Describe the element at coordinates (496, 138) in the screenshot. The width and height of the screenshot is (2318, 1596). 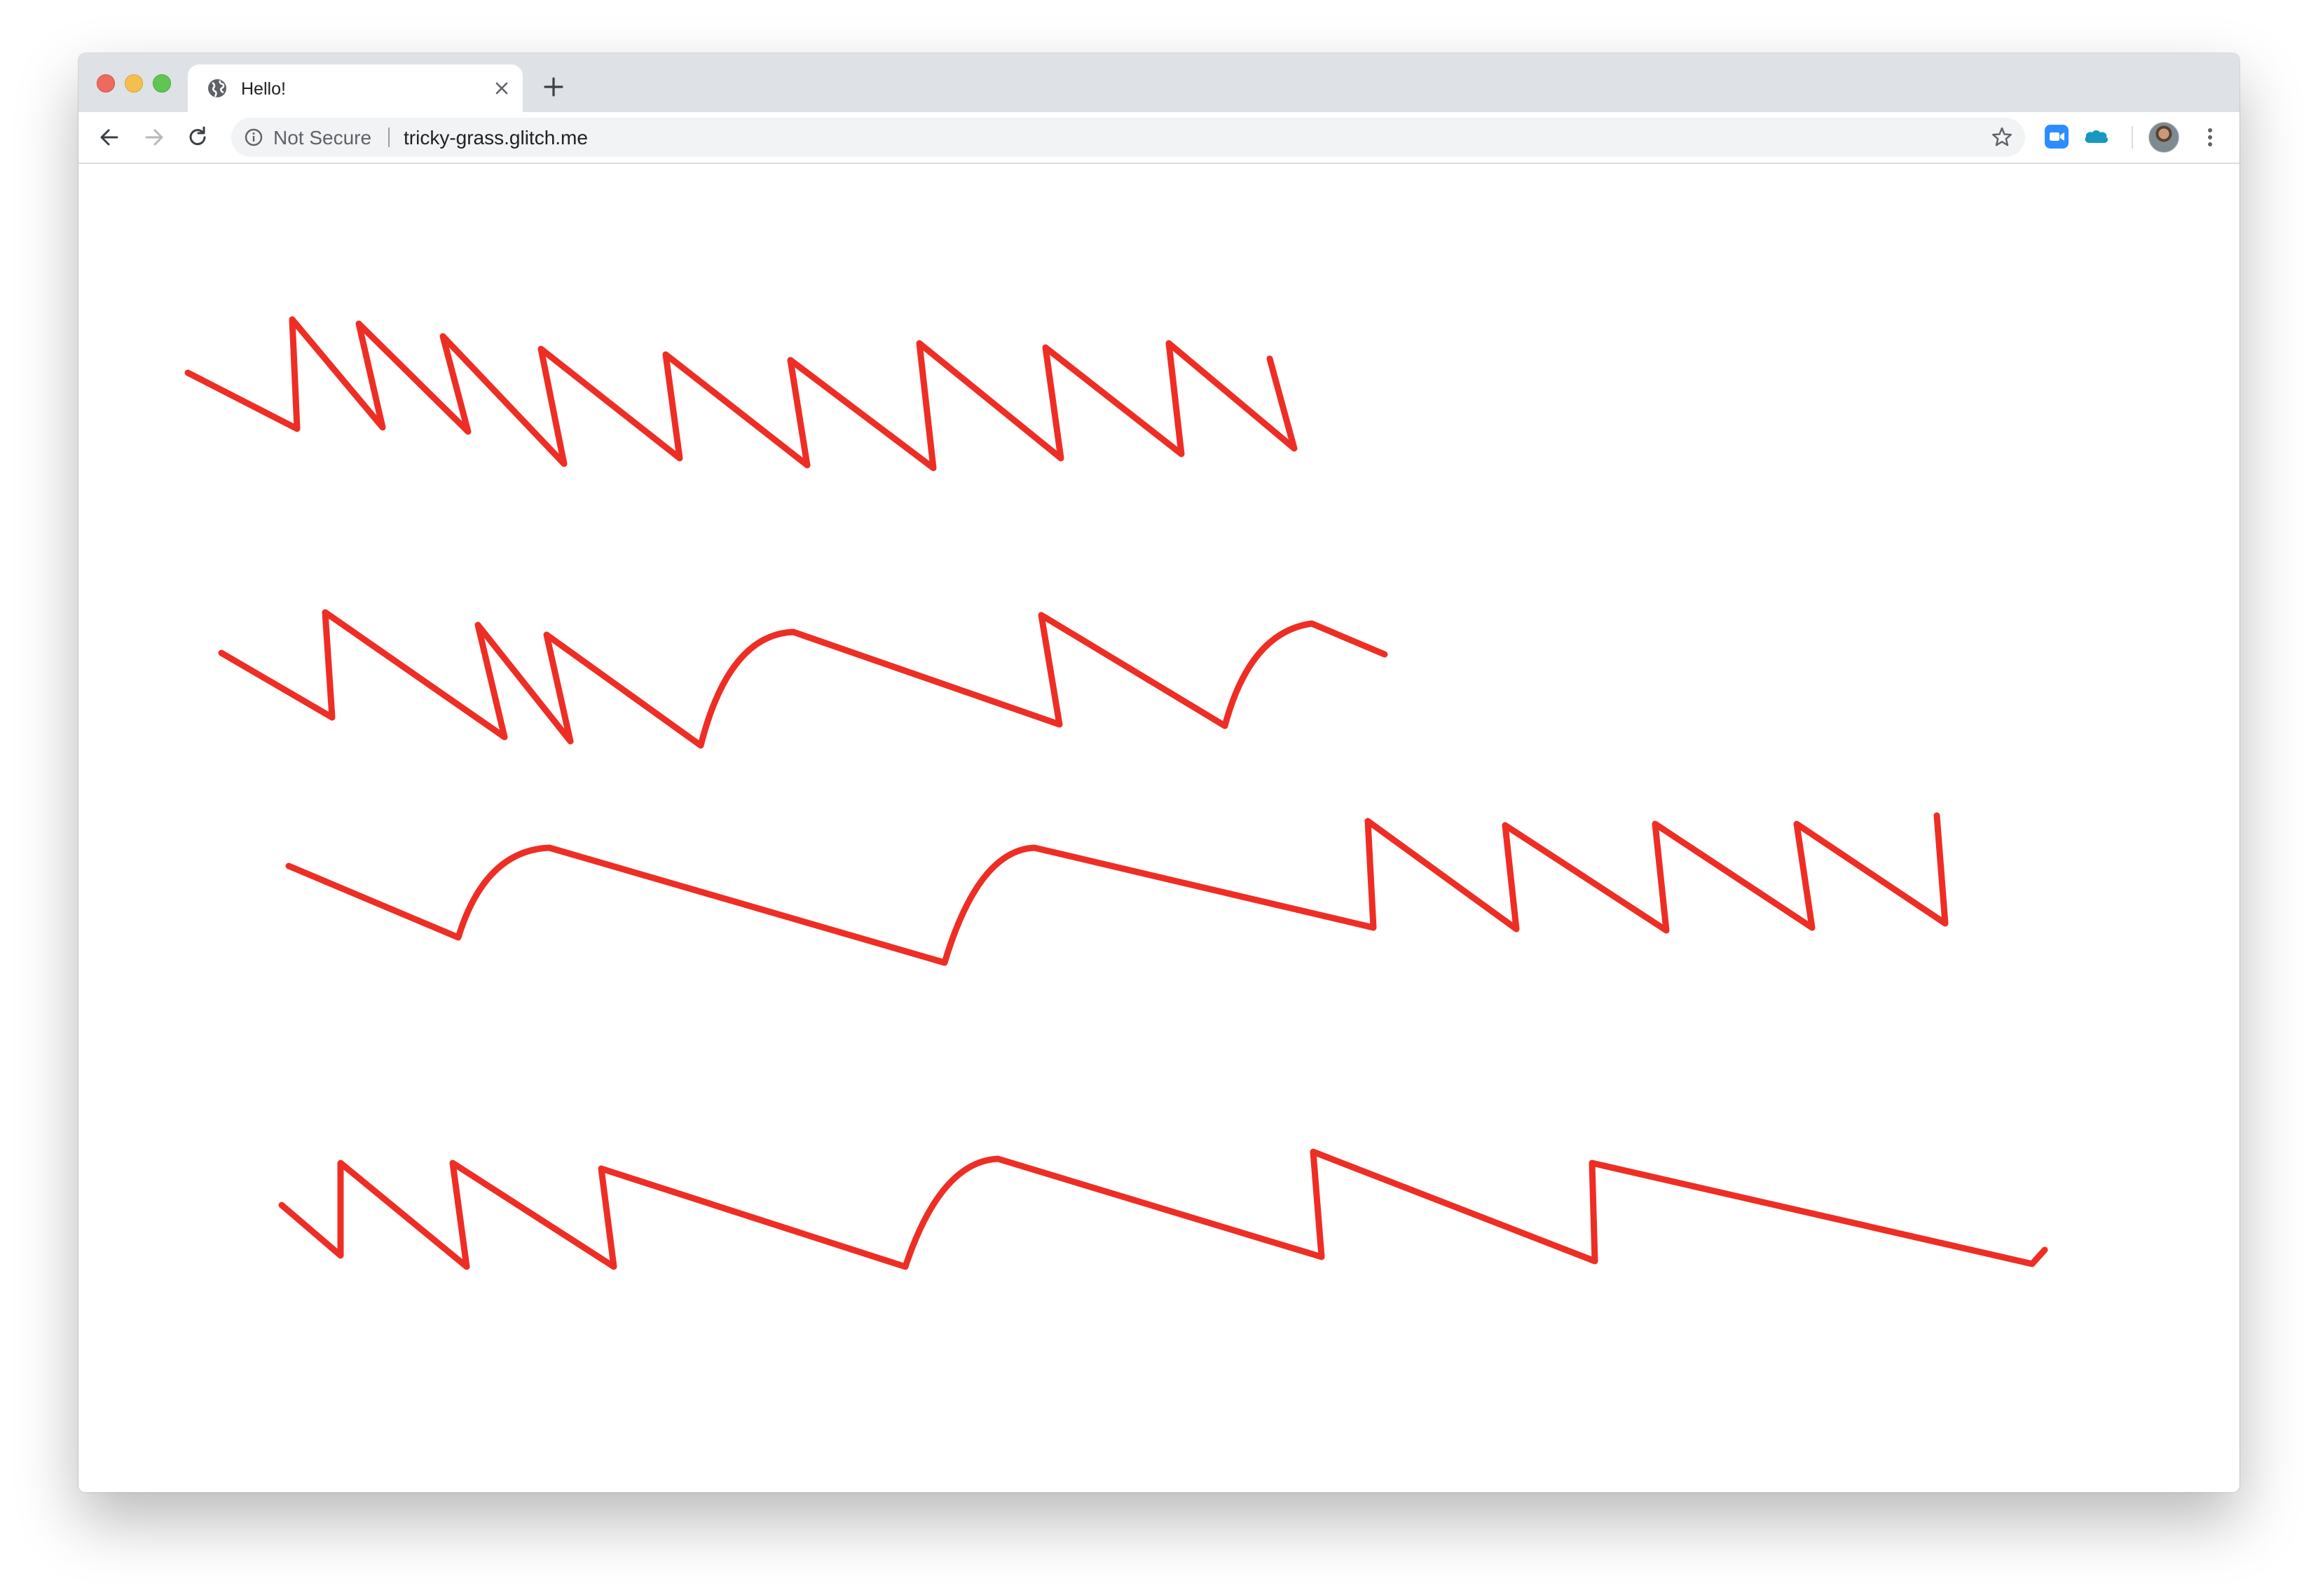
I see `url-text: tricky-grass.glitch.me` at that location.